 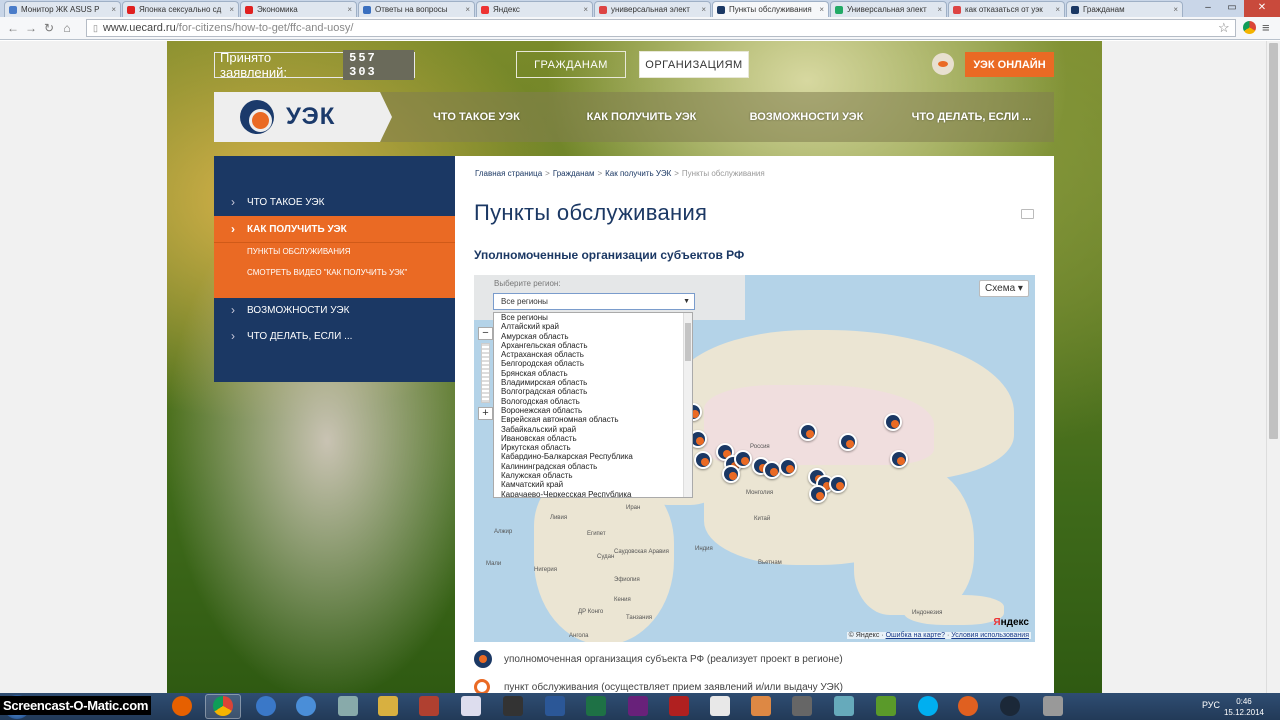 I want to click on region-option: Брянская область, so click(x=596, y=373).